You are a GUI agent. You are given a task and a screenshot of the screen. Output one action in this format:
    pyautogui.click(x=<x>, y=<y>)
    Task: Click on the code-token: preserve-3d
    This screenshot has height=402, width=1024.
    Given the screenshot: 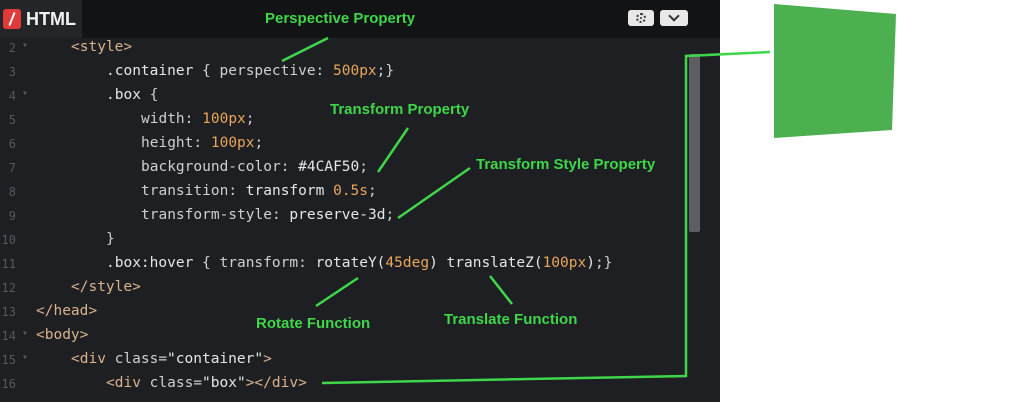 What is the action you would take?
    pyautogui.click(x=337, y=215)
    